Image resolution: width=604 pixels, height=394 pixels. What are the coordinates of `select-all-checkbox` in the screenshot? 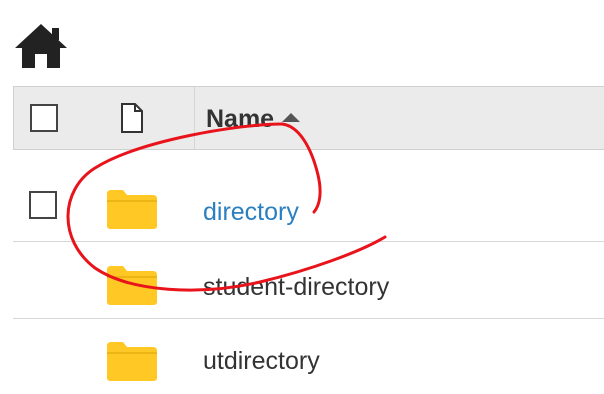 It's located at (44, 118).